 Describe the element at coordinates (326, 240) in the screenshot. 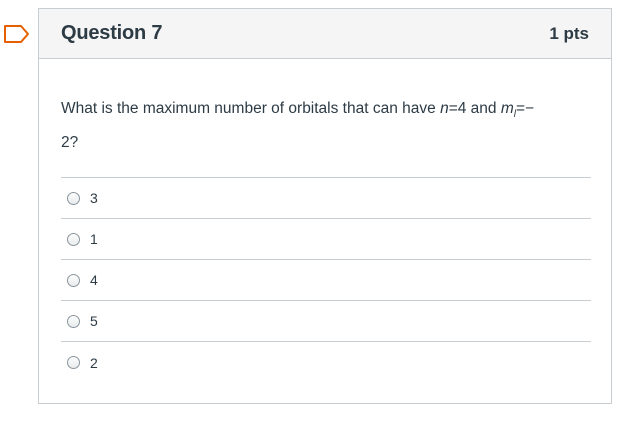

I see `answer-option: 1` at that location.